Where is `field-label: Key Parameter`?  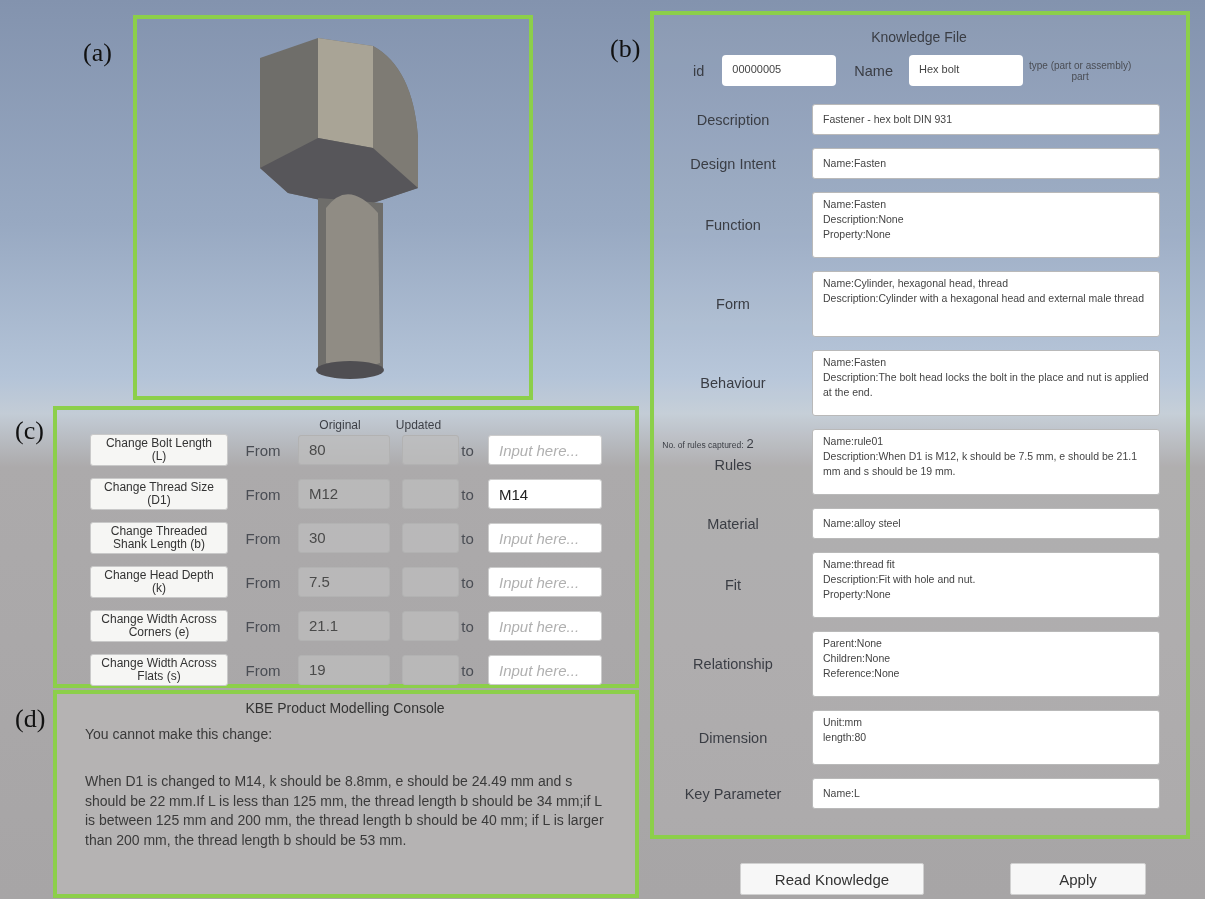
field-label: Key Parameter is located at coordinates (733, 793).